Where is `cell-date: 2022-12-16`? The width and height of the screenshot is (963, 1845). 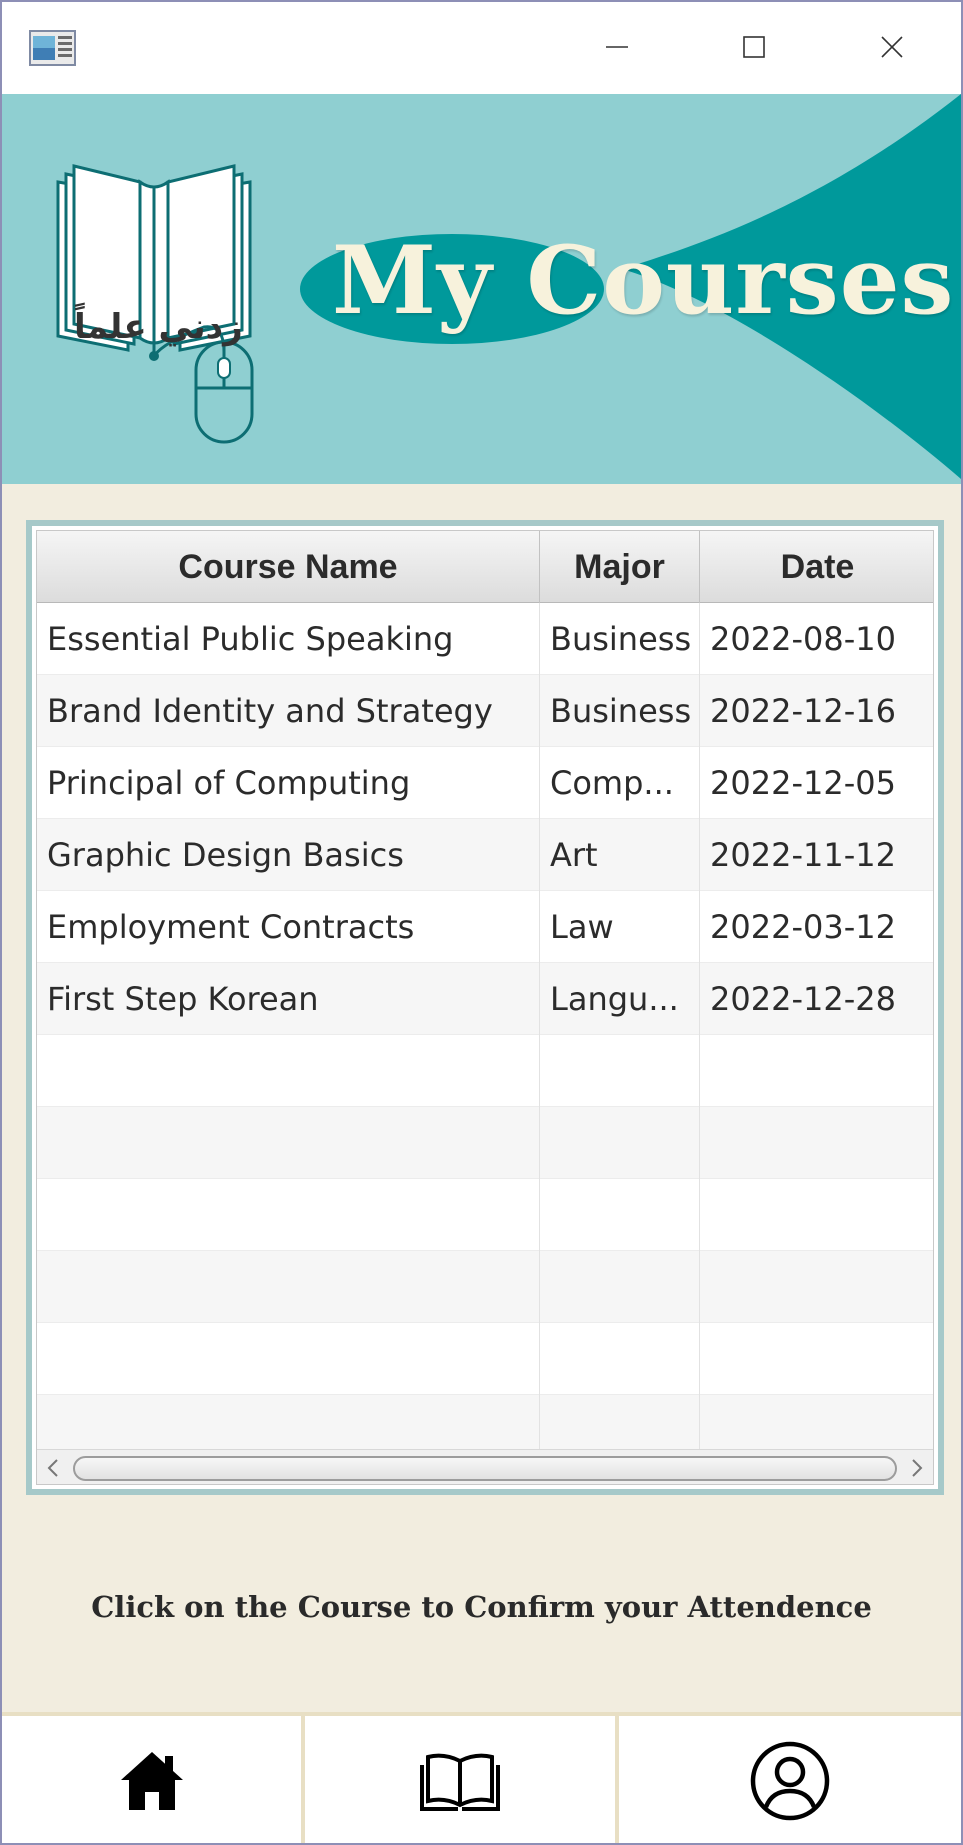
cell-date: 2022-12-16 is located at coordinates (816, 711).